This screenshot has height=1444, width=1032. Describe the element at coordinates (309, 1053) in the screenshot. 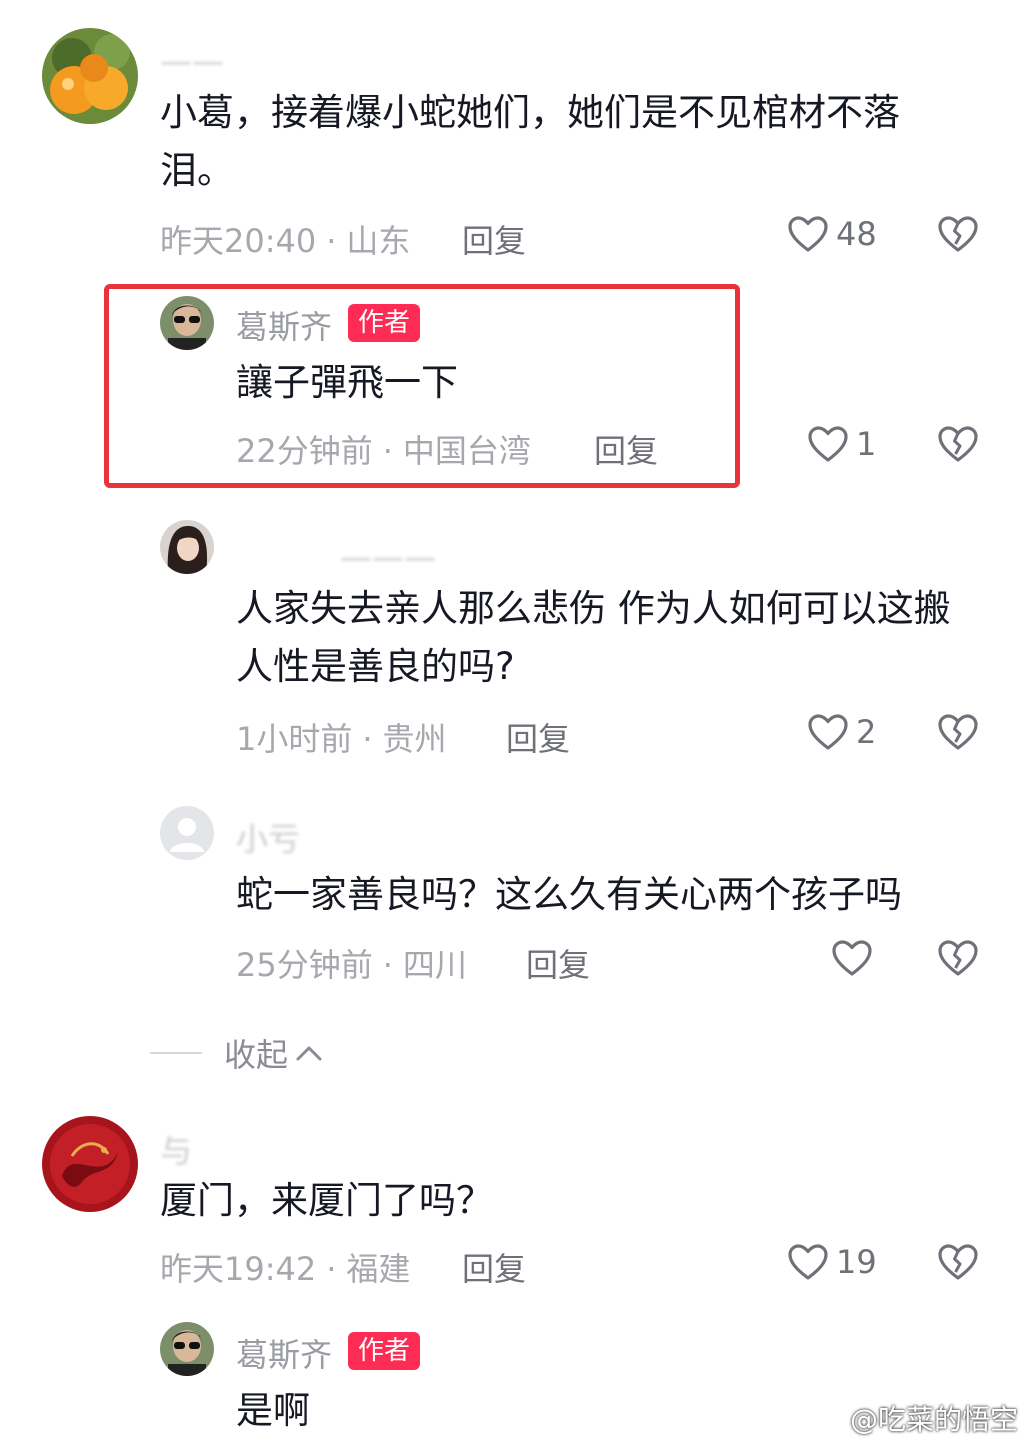

I see `chevron-up-icon` at that location.